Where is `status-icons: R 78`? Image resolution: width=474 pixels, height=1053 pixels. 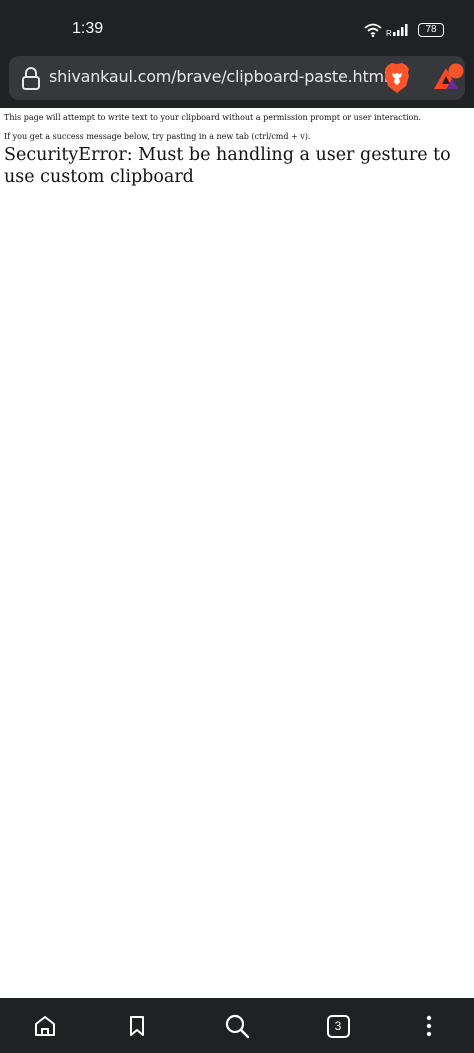 status-icons: R 78 is located at coordinates (404, 30).